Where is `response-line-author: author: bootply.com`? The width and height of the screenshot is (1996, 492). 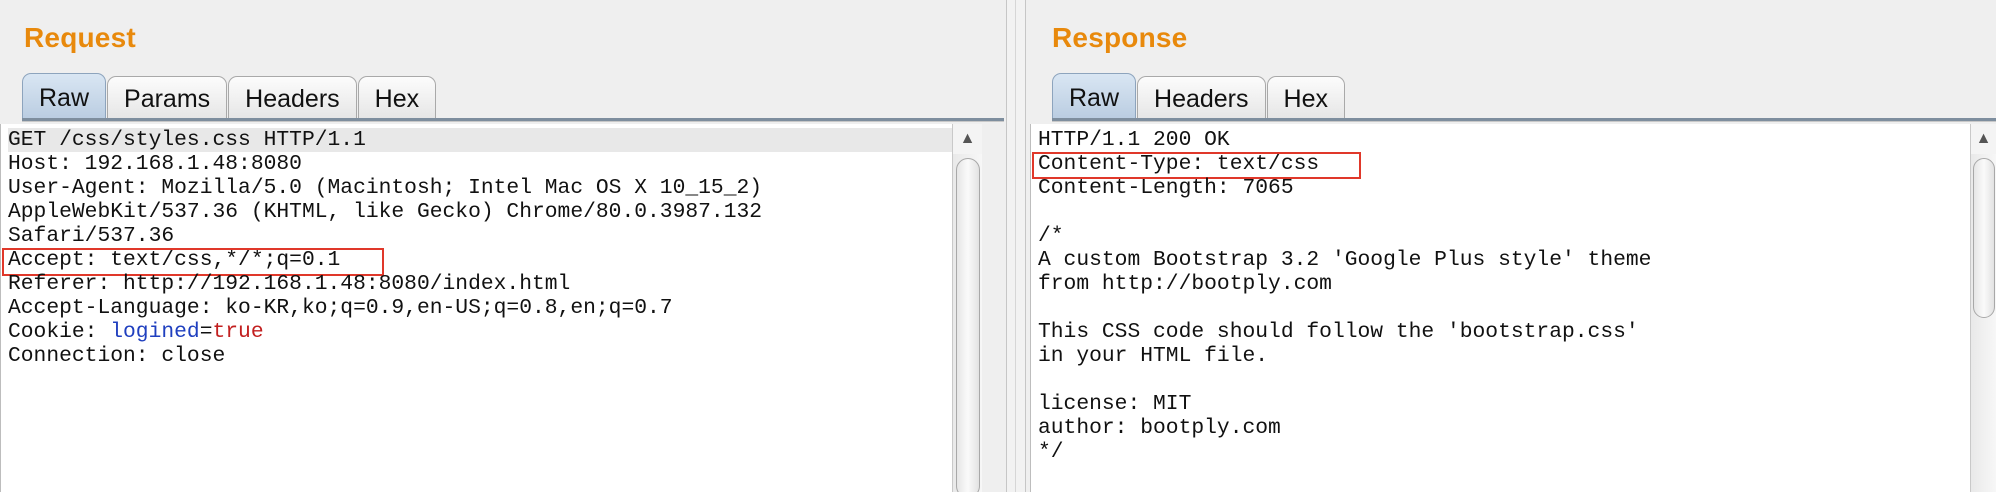 response-line-author: author: bootply.com is located at coordinates (1159, 428).